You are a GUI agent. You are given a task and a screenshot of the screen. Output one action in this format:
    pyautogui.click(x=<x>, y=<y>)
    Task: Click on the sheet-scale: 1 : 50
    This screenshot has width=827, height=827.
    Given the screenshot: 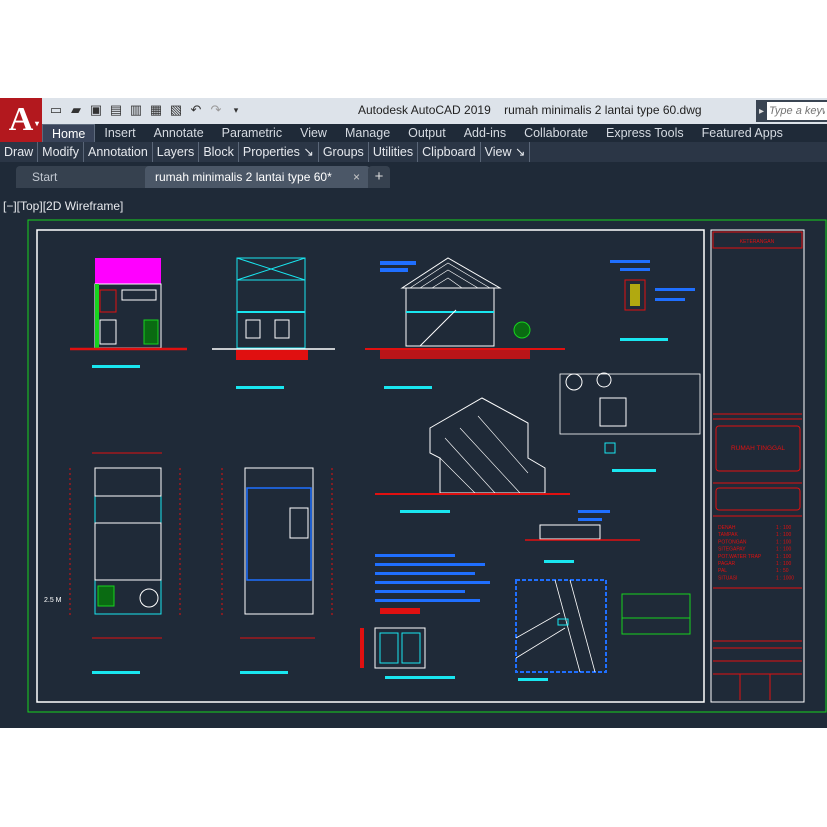 What is the action you would take?
    pyautogui.click(x=782, y=571)
    